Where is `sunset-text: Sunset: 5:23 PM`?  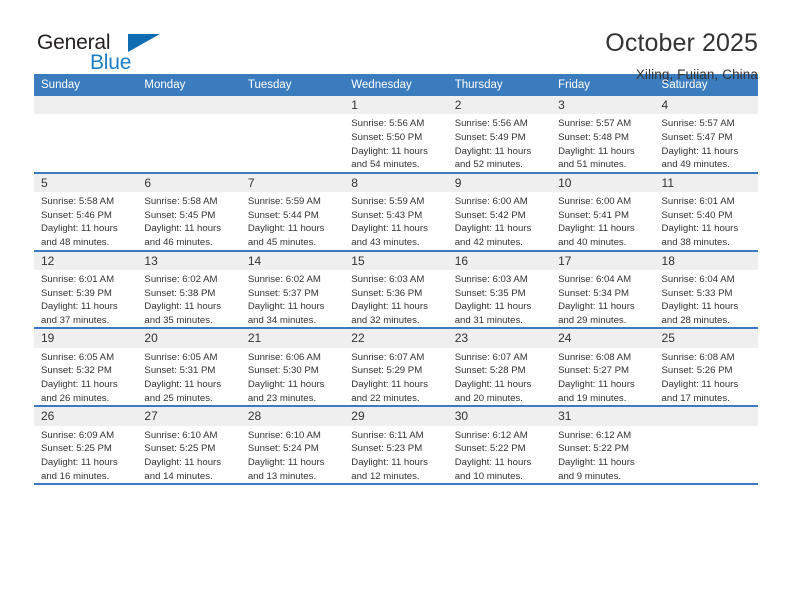 sunset-text: Sunset: 5:23 PM is located at coordinates (387, 449).